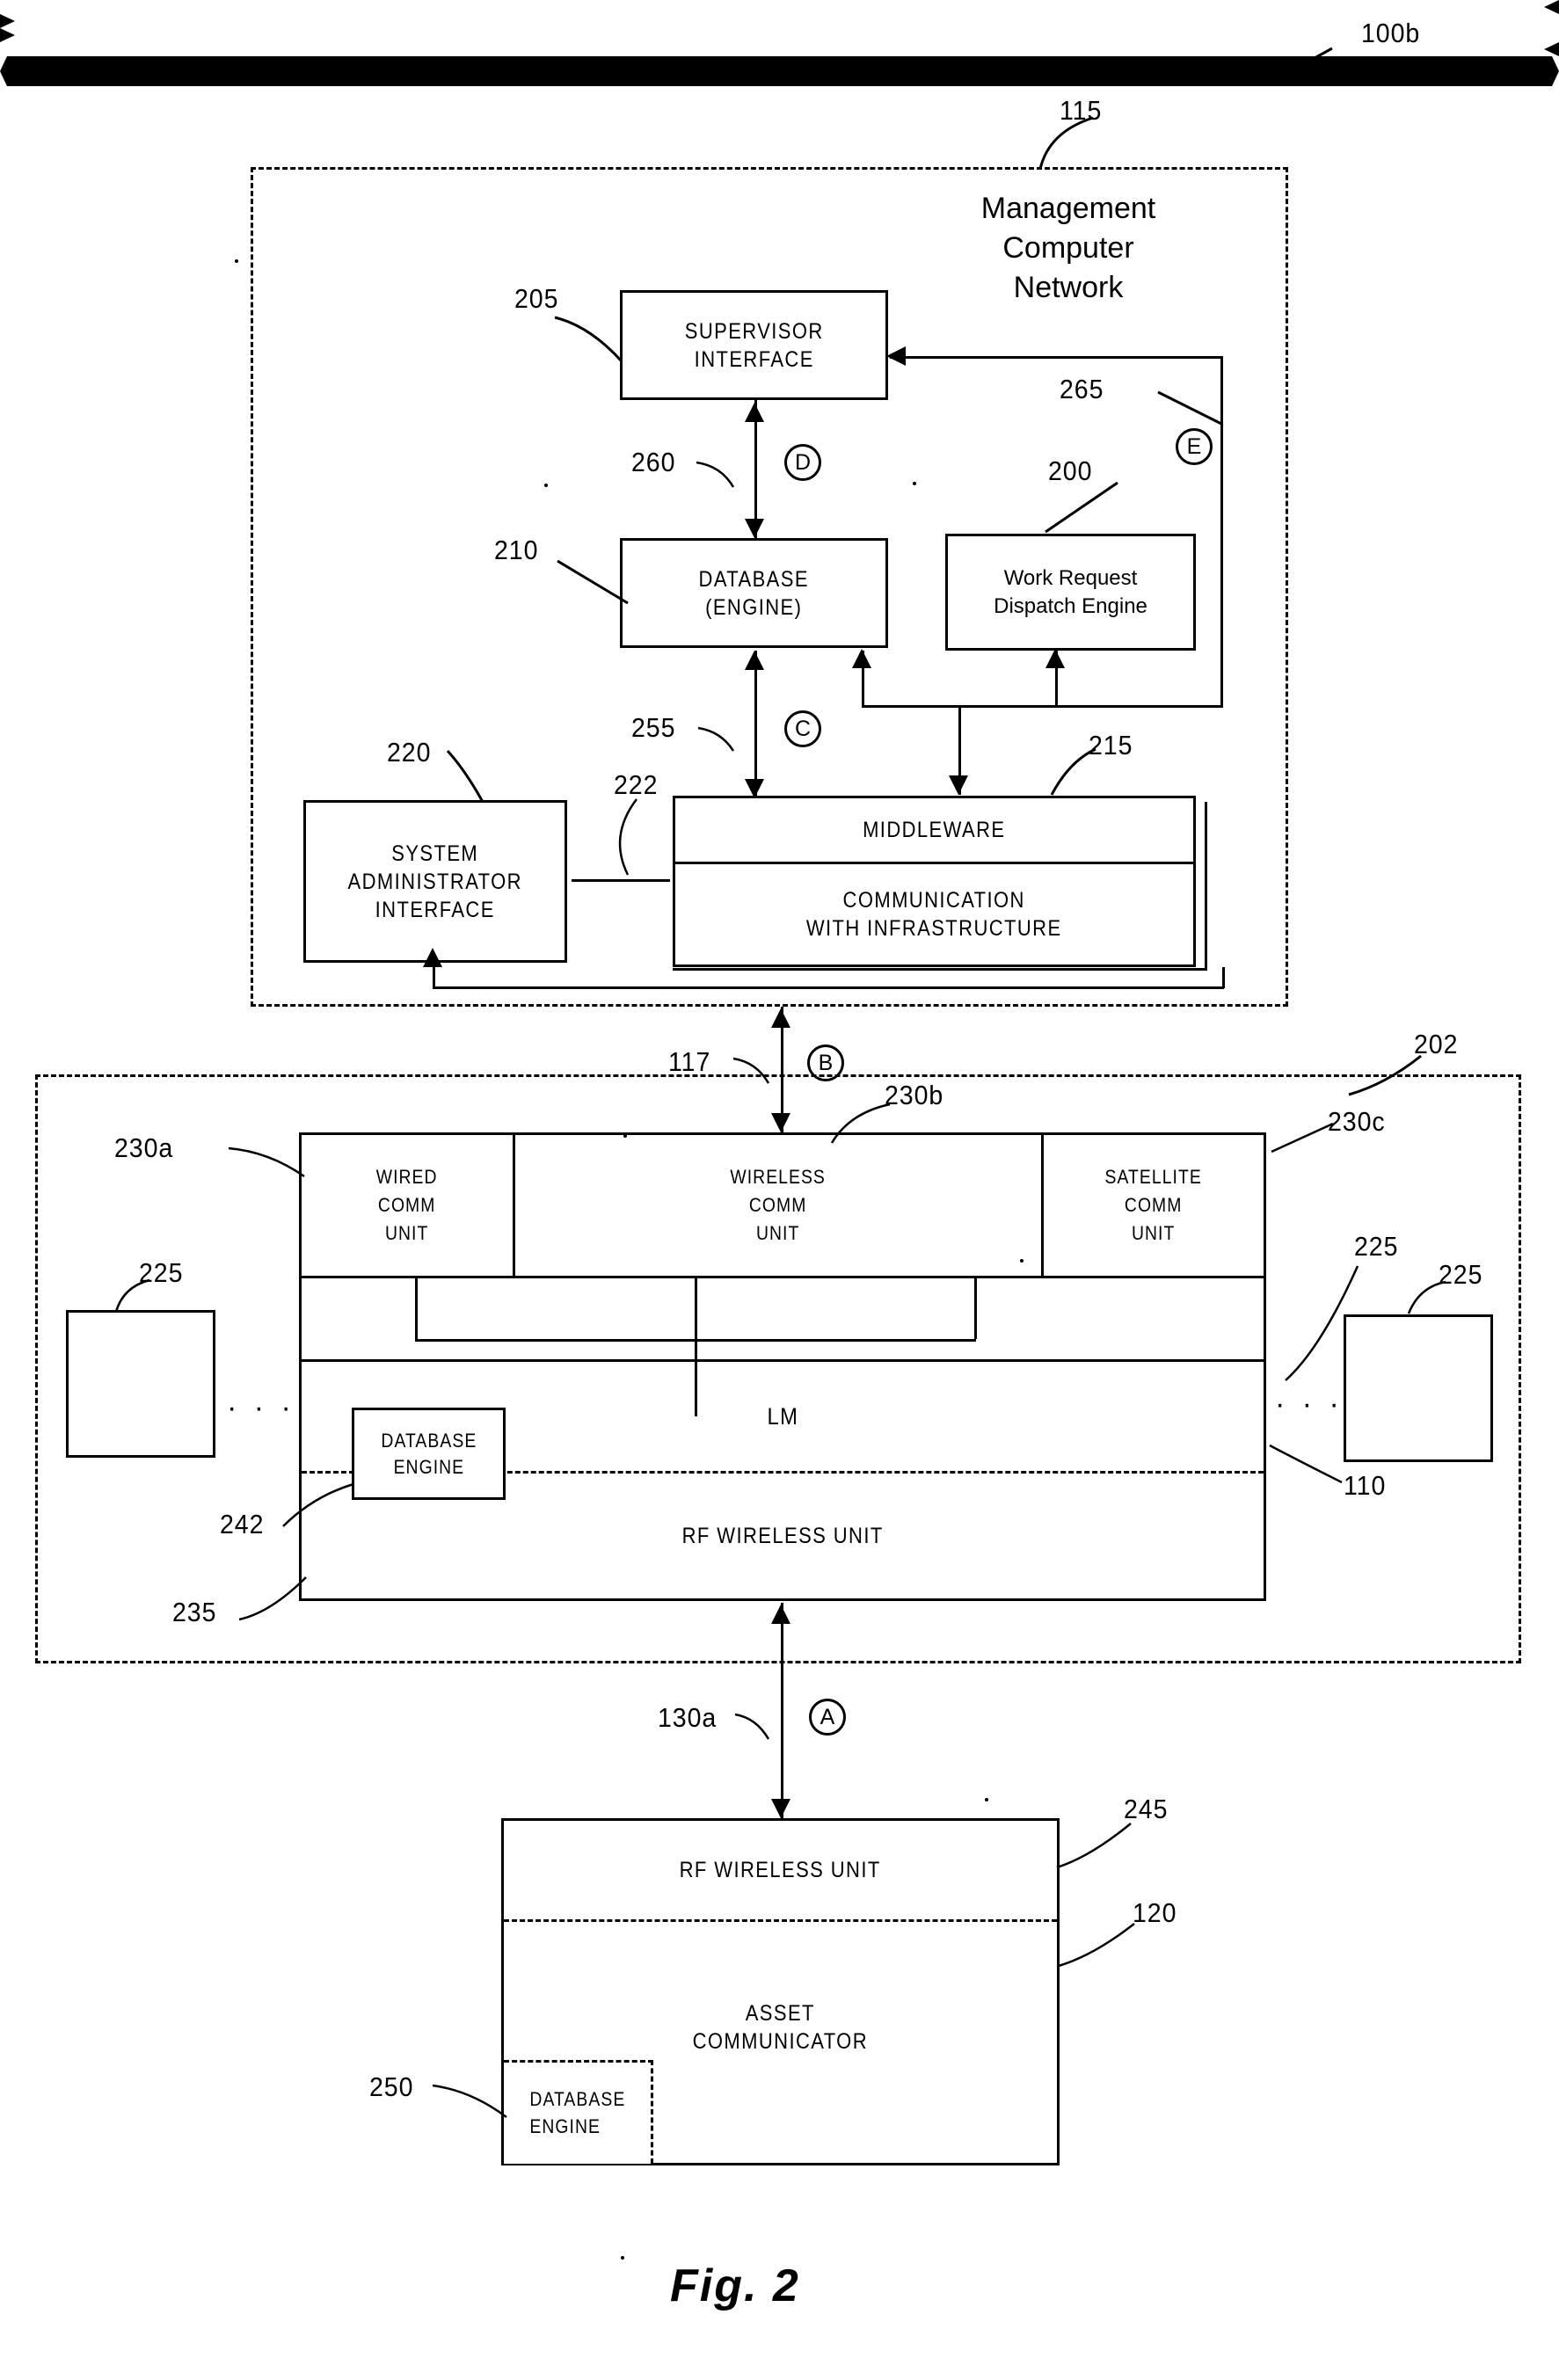 The height and width of the screenshot is (2380, 1559). Describe the element at coordinates (752, 1726) in the screenshot. I see `ref-130a-leader-icon` at that location.